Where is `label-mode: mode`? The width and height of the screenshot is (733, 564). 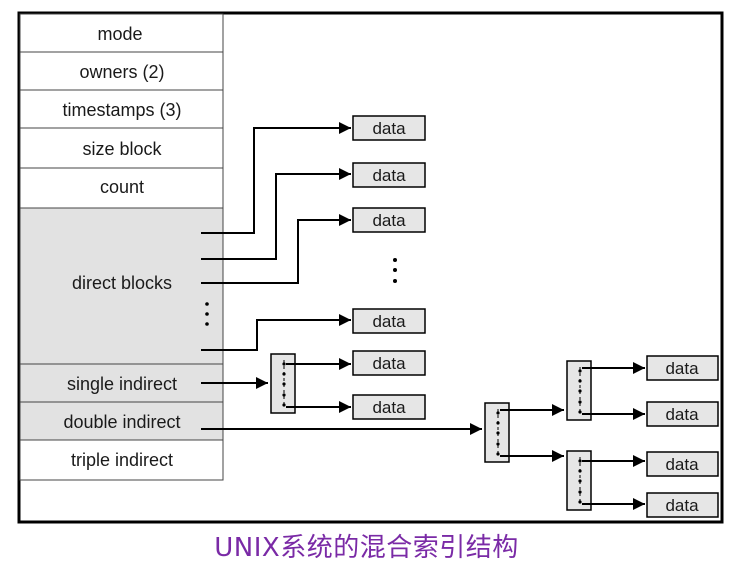 label-mode: mode is located at coordinates (119, 34).